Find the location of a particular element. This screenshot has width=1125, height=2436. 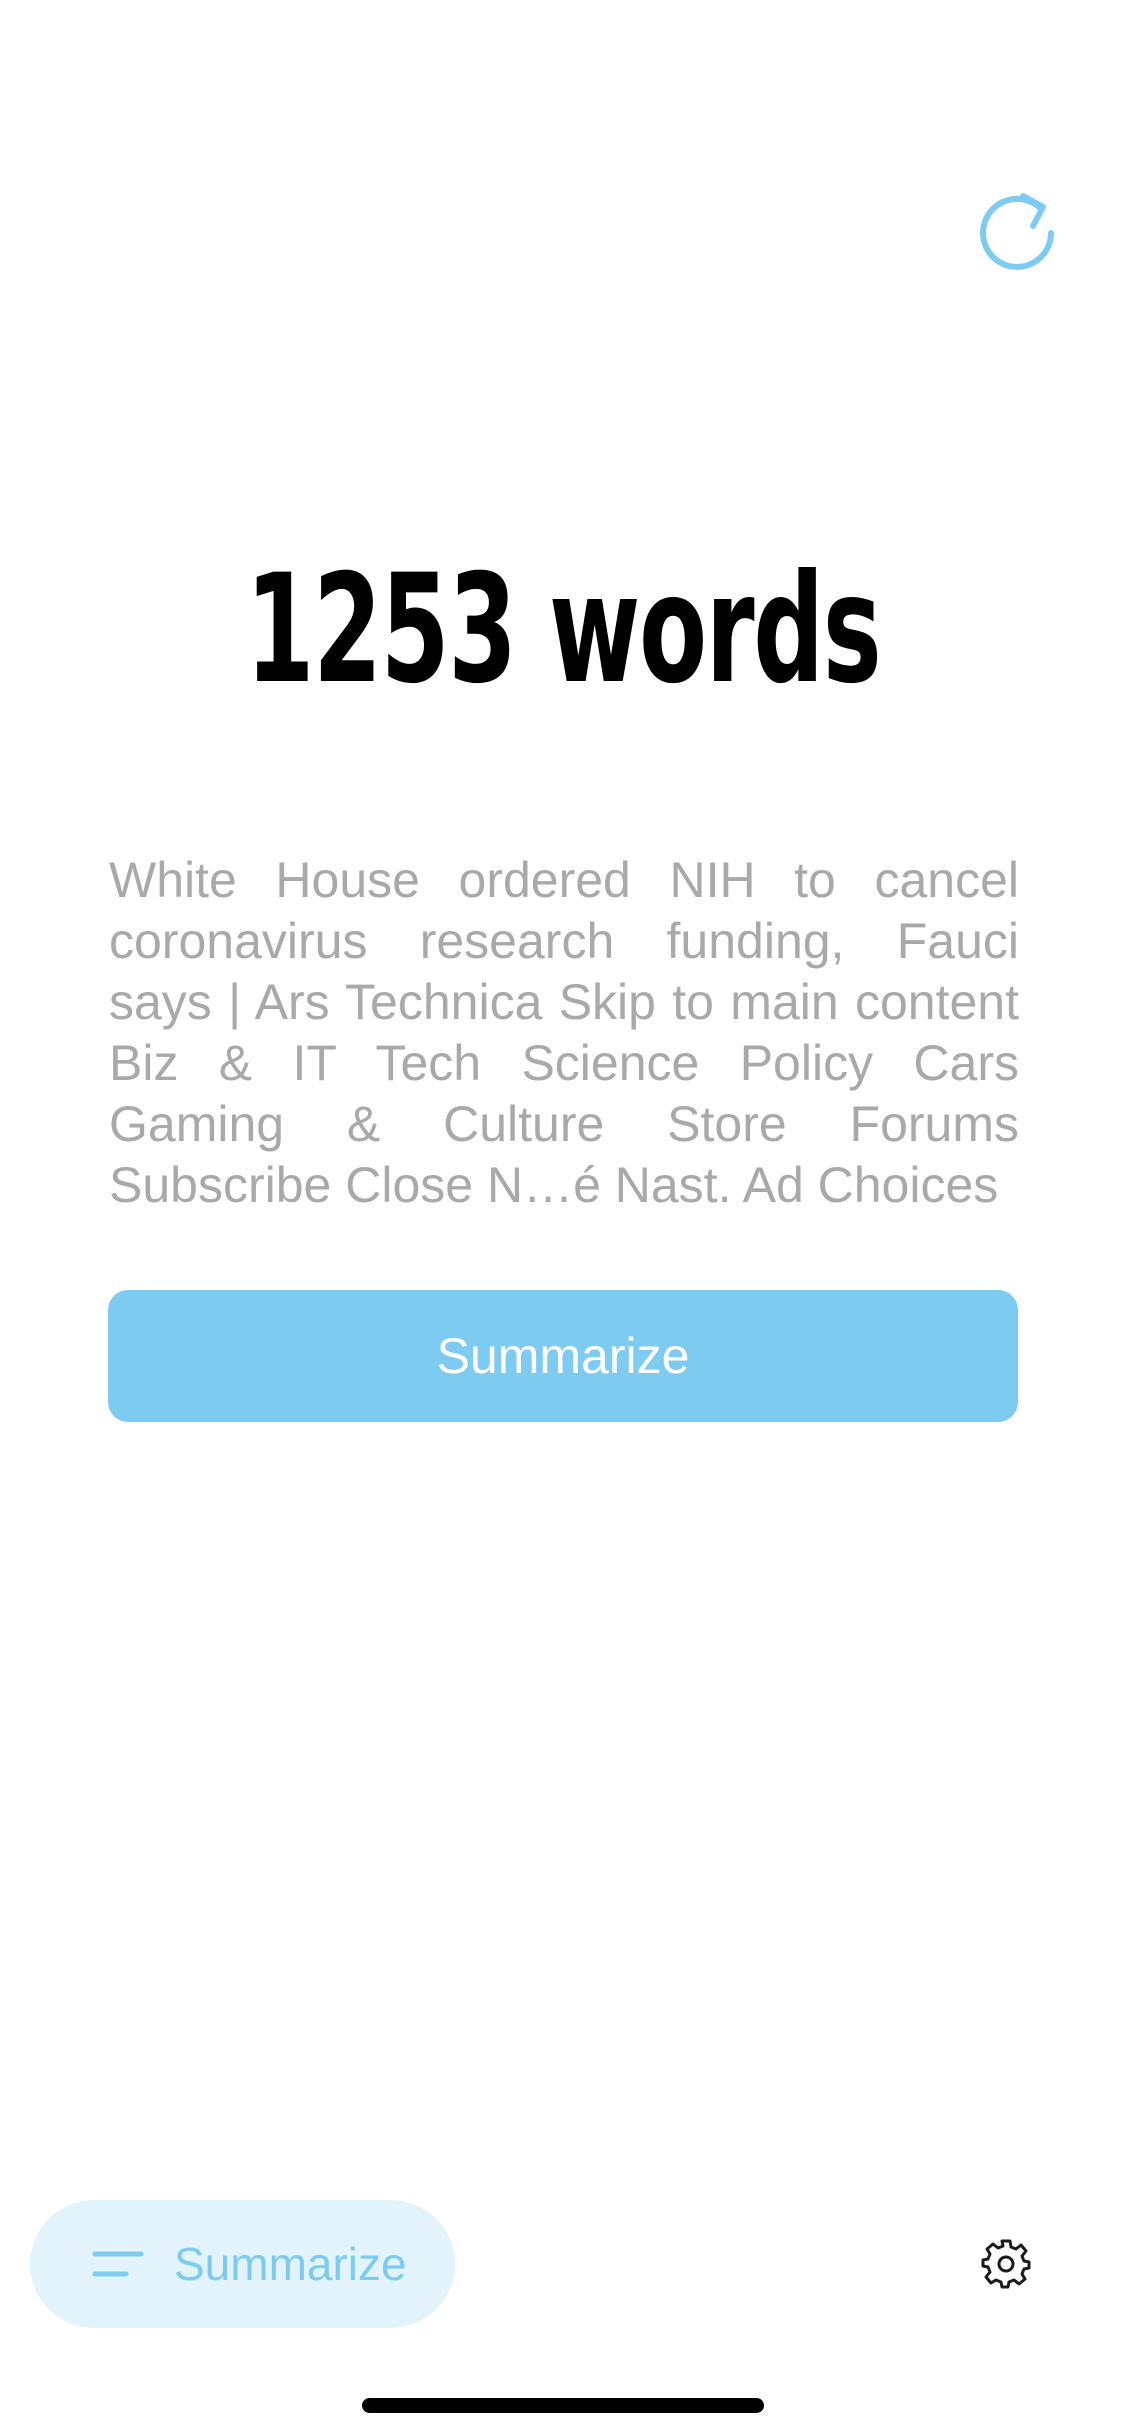

tab-summarize-label: Summarize is located at coordinates (290, 2264).